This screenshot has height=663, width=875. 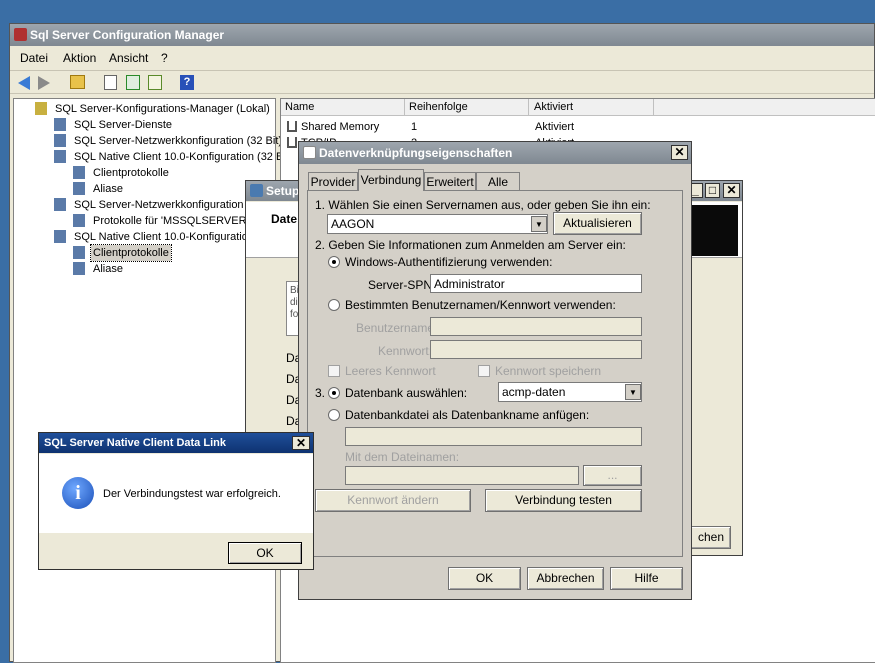 I want to click on username-field, so click(x=536, y=326).